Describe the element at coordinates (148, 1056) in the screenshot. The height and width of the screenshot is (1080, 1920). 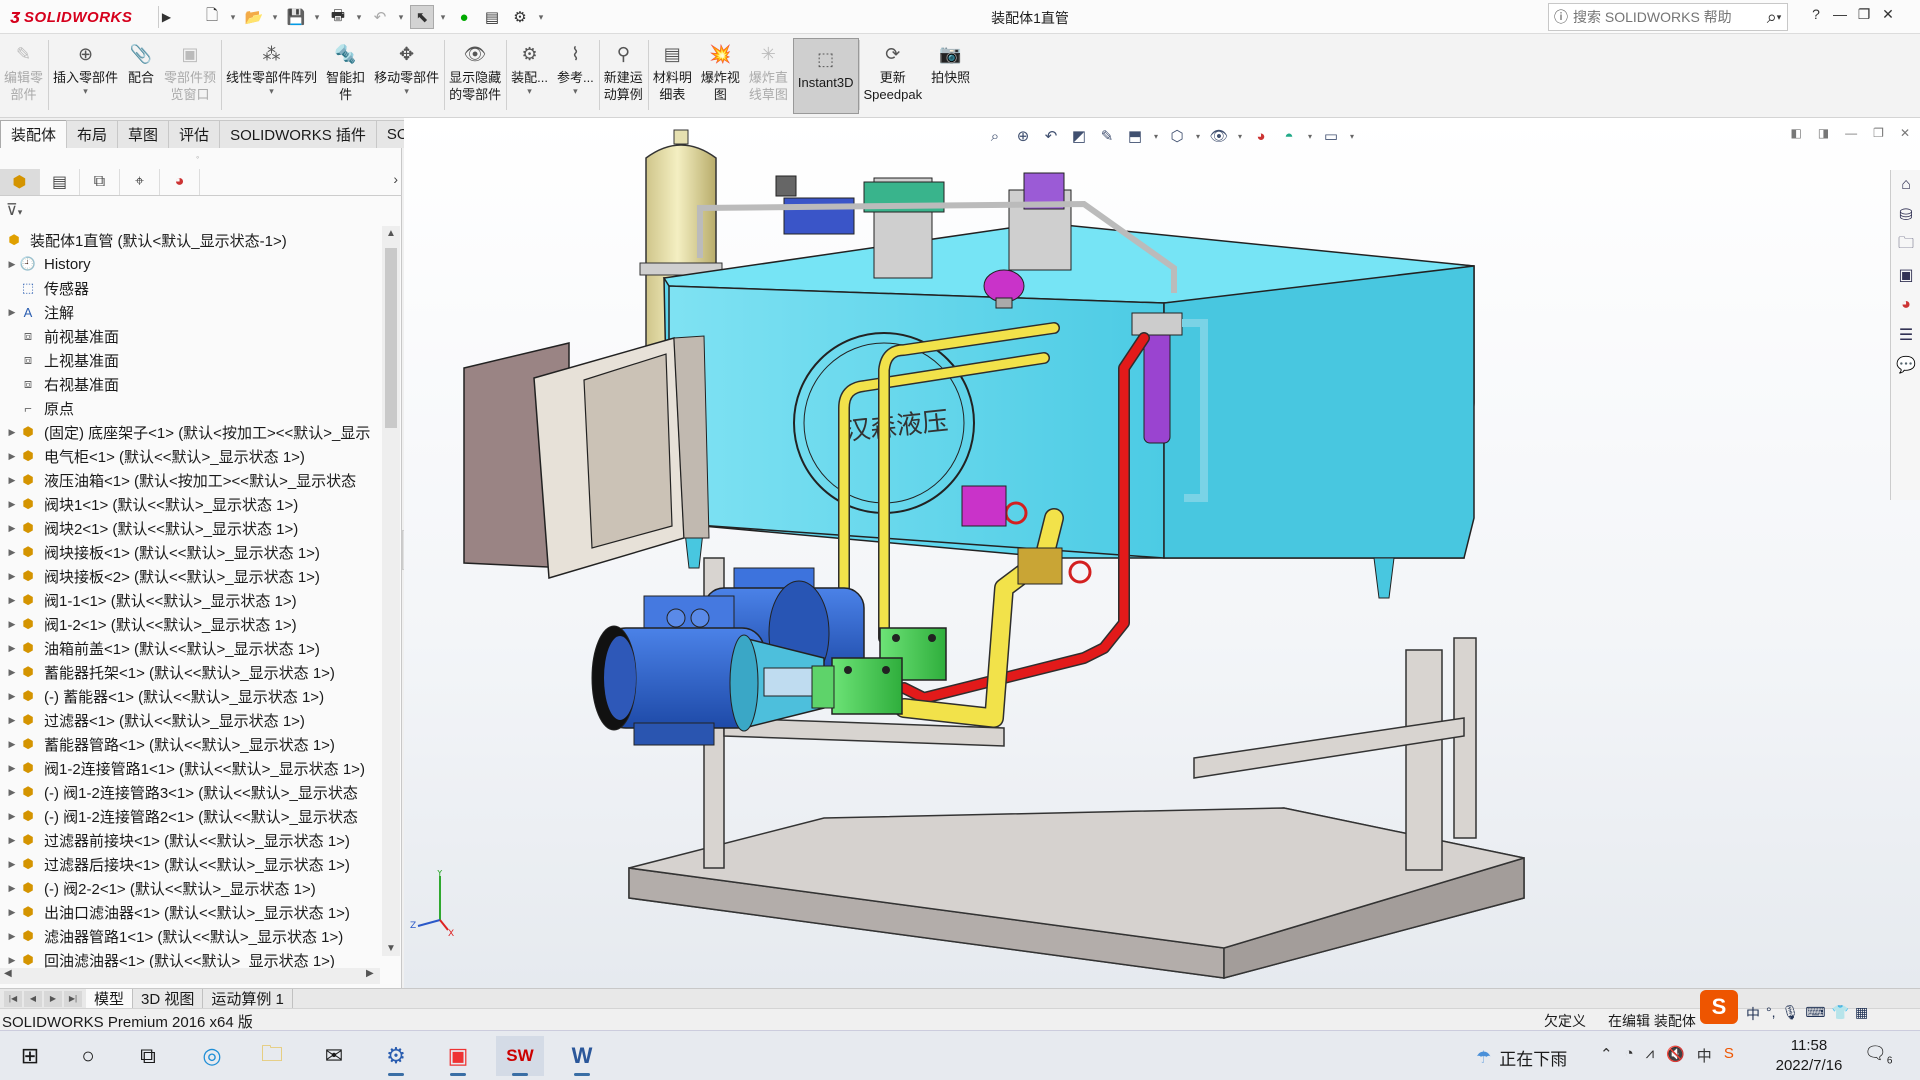
I see `task-view-icon: ⧉` at that location.